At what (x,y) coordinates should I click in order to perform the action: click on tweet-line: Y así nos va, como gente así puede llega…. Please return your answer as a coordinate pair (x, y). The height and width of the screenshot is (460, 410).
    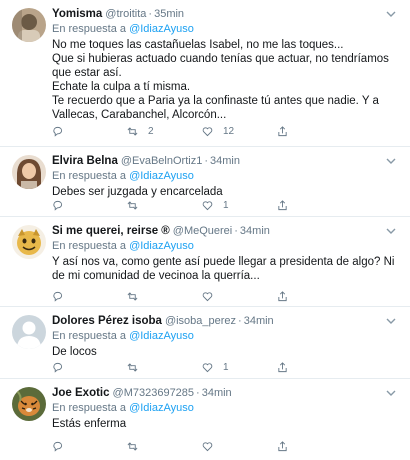
    Looking at the image, I should click on (223, 269).